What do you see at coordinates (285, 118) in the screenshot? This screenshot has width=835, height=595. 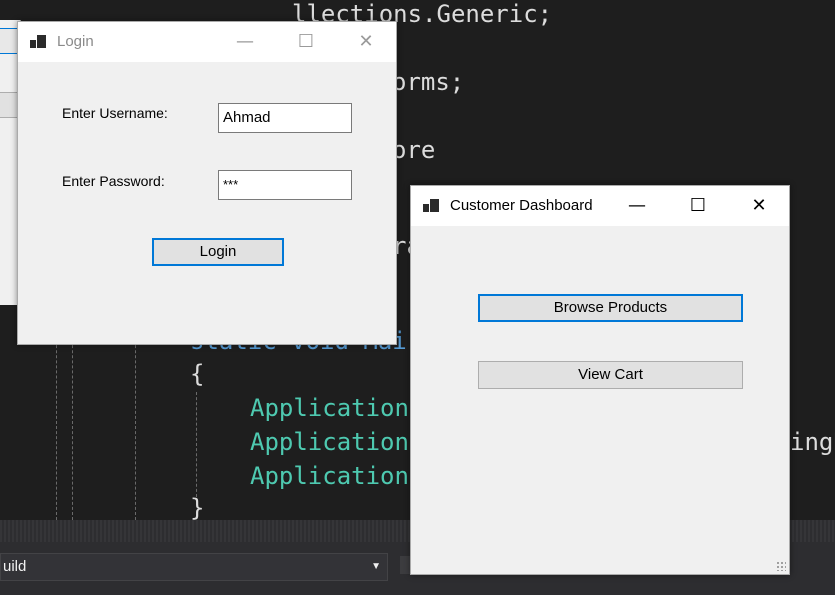 I see `username-input: Ahmad` at bounding box center [285, 118].